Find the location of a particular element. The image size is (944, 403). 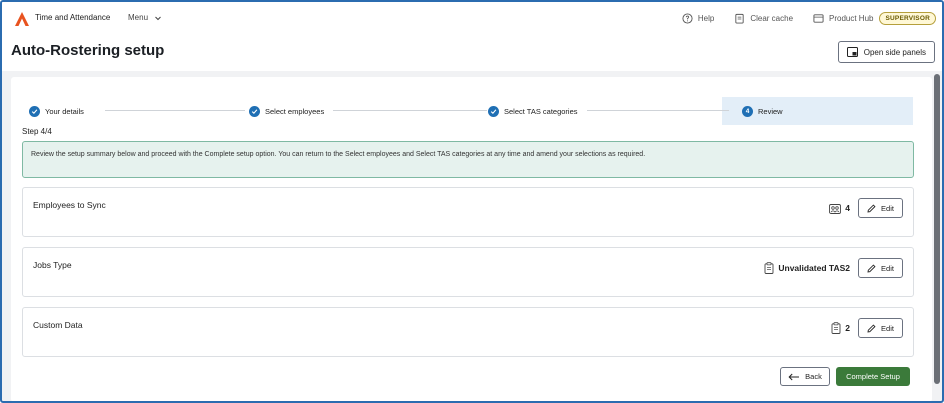

product-hub-label: Product Hub is located at coordinates (851, 18).